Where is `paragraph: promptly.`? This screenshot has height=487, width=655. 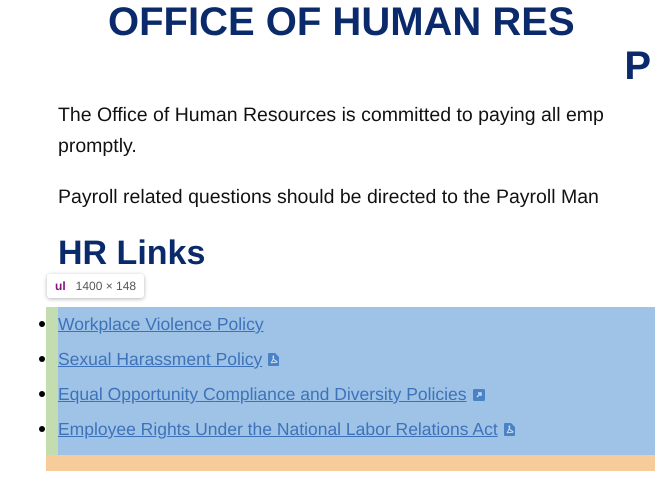
paragraph: promptly. is located at coordinates (98, 146).